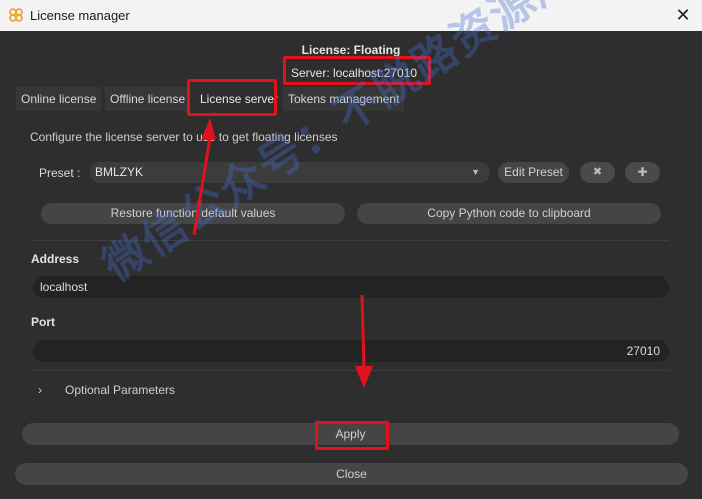 The height and width of the screenshot is (499, 702). Describe the element at coordinates (351, 474) in the screenshot. I see `close-button: Close` at that location.